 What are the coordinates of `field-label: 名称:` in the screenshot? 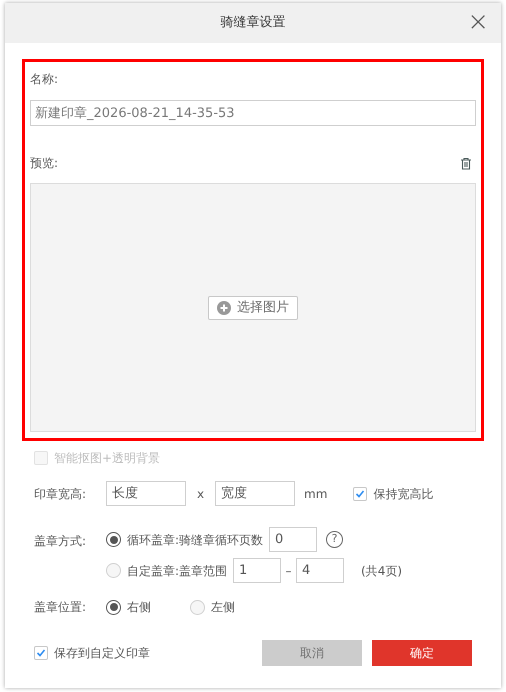 It's located at (45, 79).